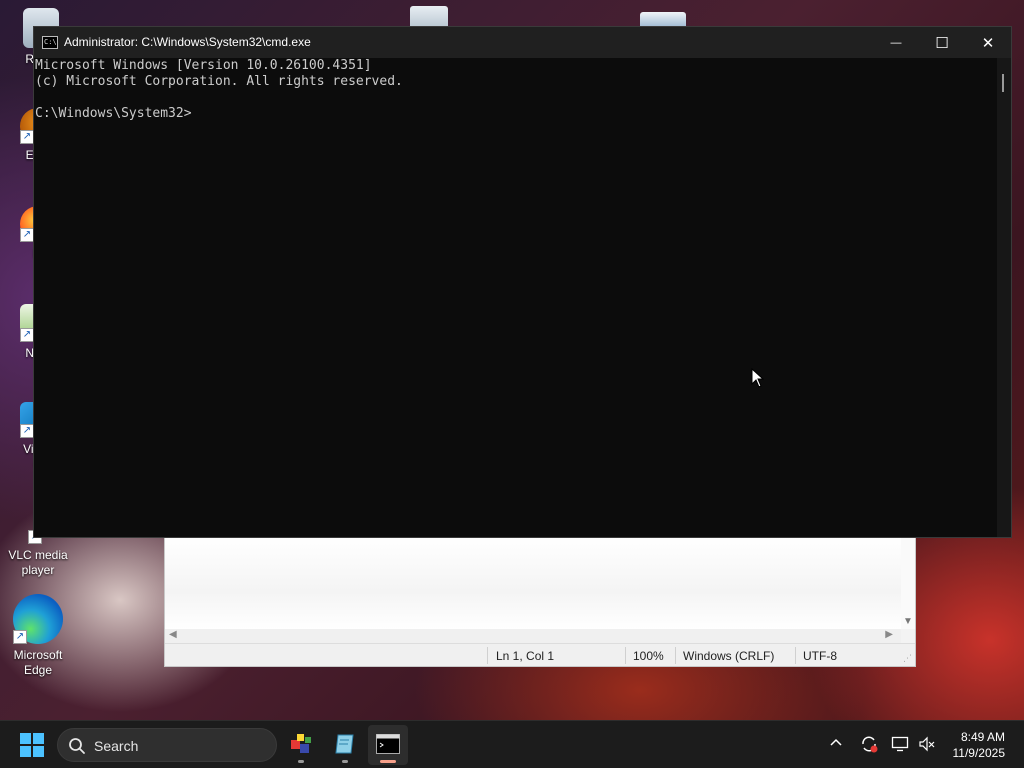  Describe the element at coordinates (50, 42) in the screenshot. I see `cmd-app-icon: C:\` at that location.